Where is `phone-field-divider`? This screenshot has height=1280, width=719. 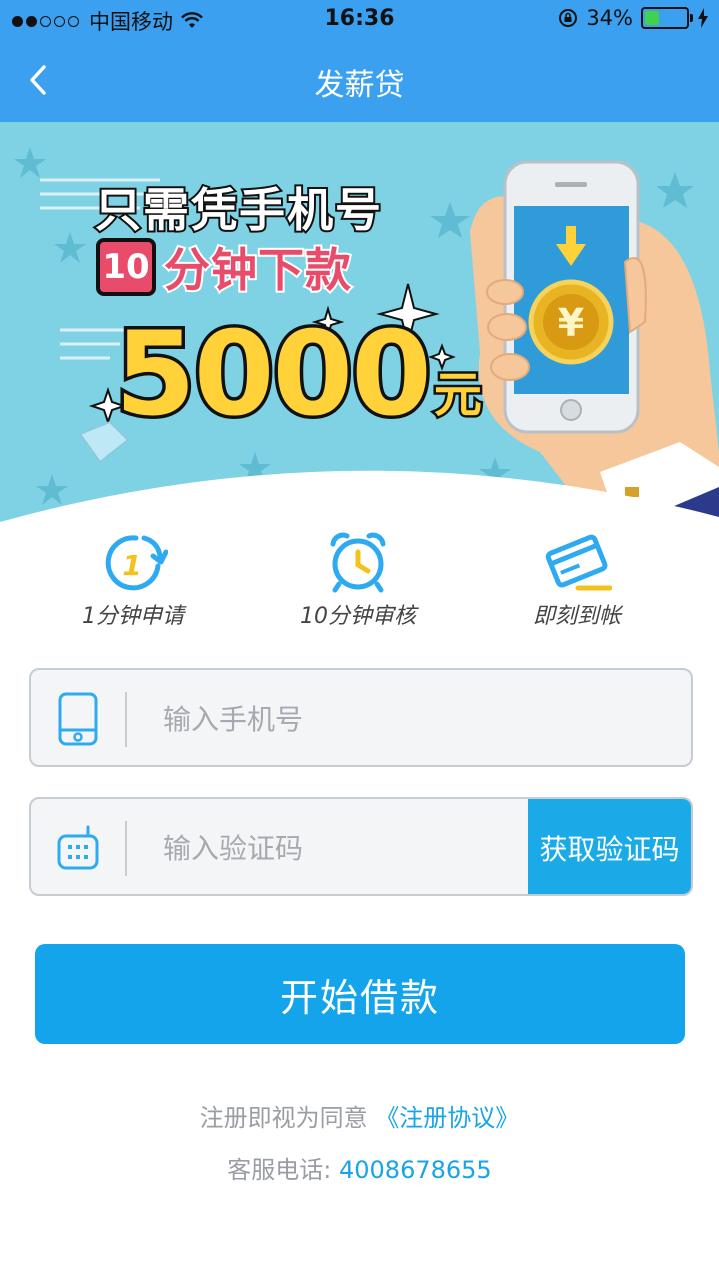
phone-field-divider is located at coordinates (126, 719).